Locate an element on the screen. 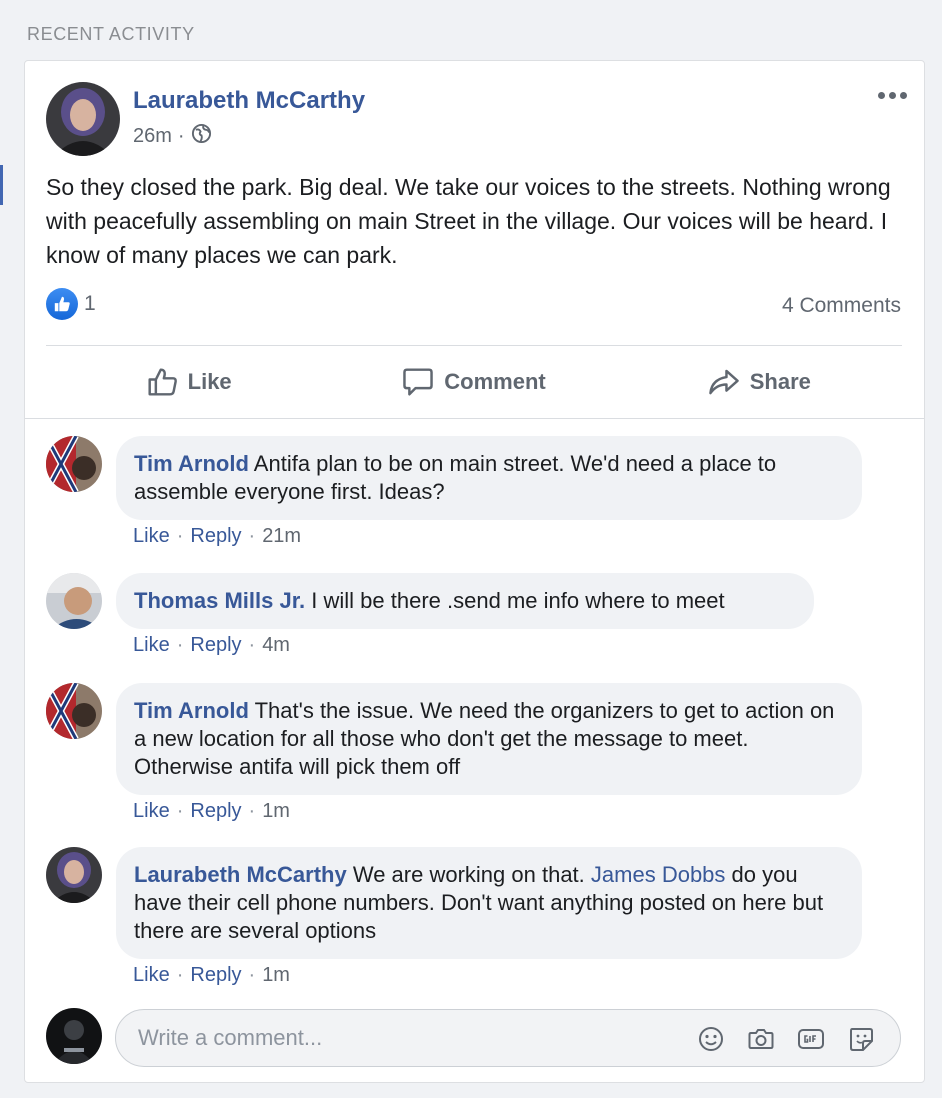 The width and height of the screenshot is (942, 1098). post-author-name: Laurabeth McCarthy is located at coordinates (249, 101).